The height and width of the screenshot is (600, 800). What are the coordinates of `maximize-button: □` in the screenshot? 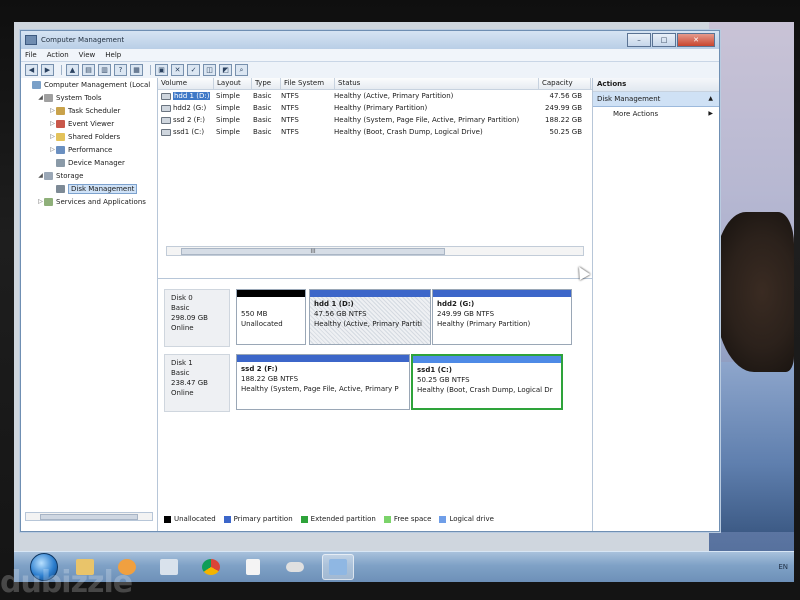 It's located at (664, 40).